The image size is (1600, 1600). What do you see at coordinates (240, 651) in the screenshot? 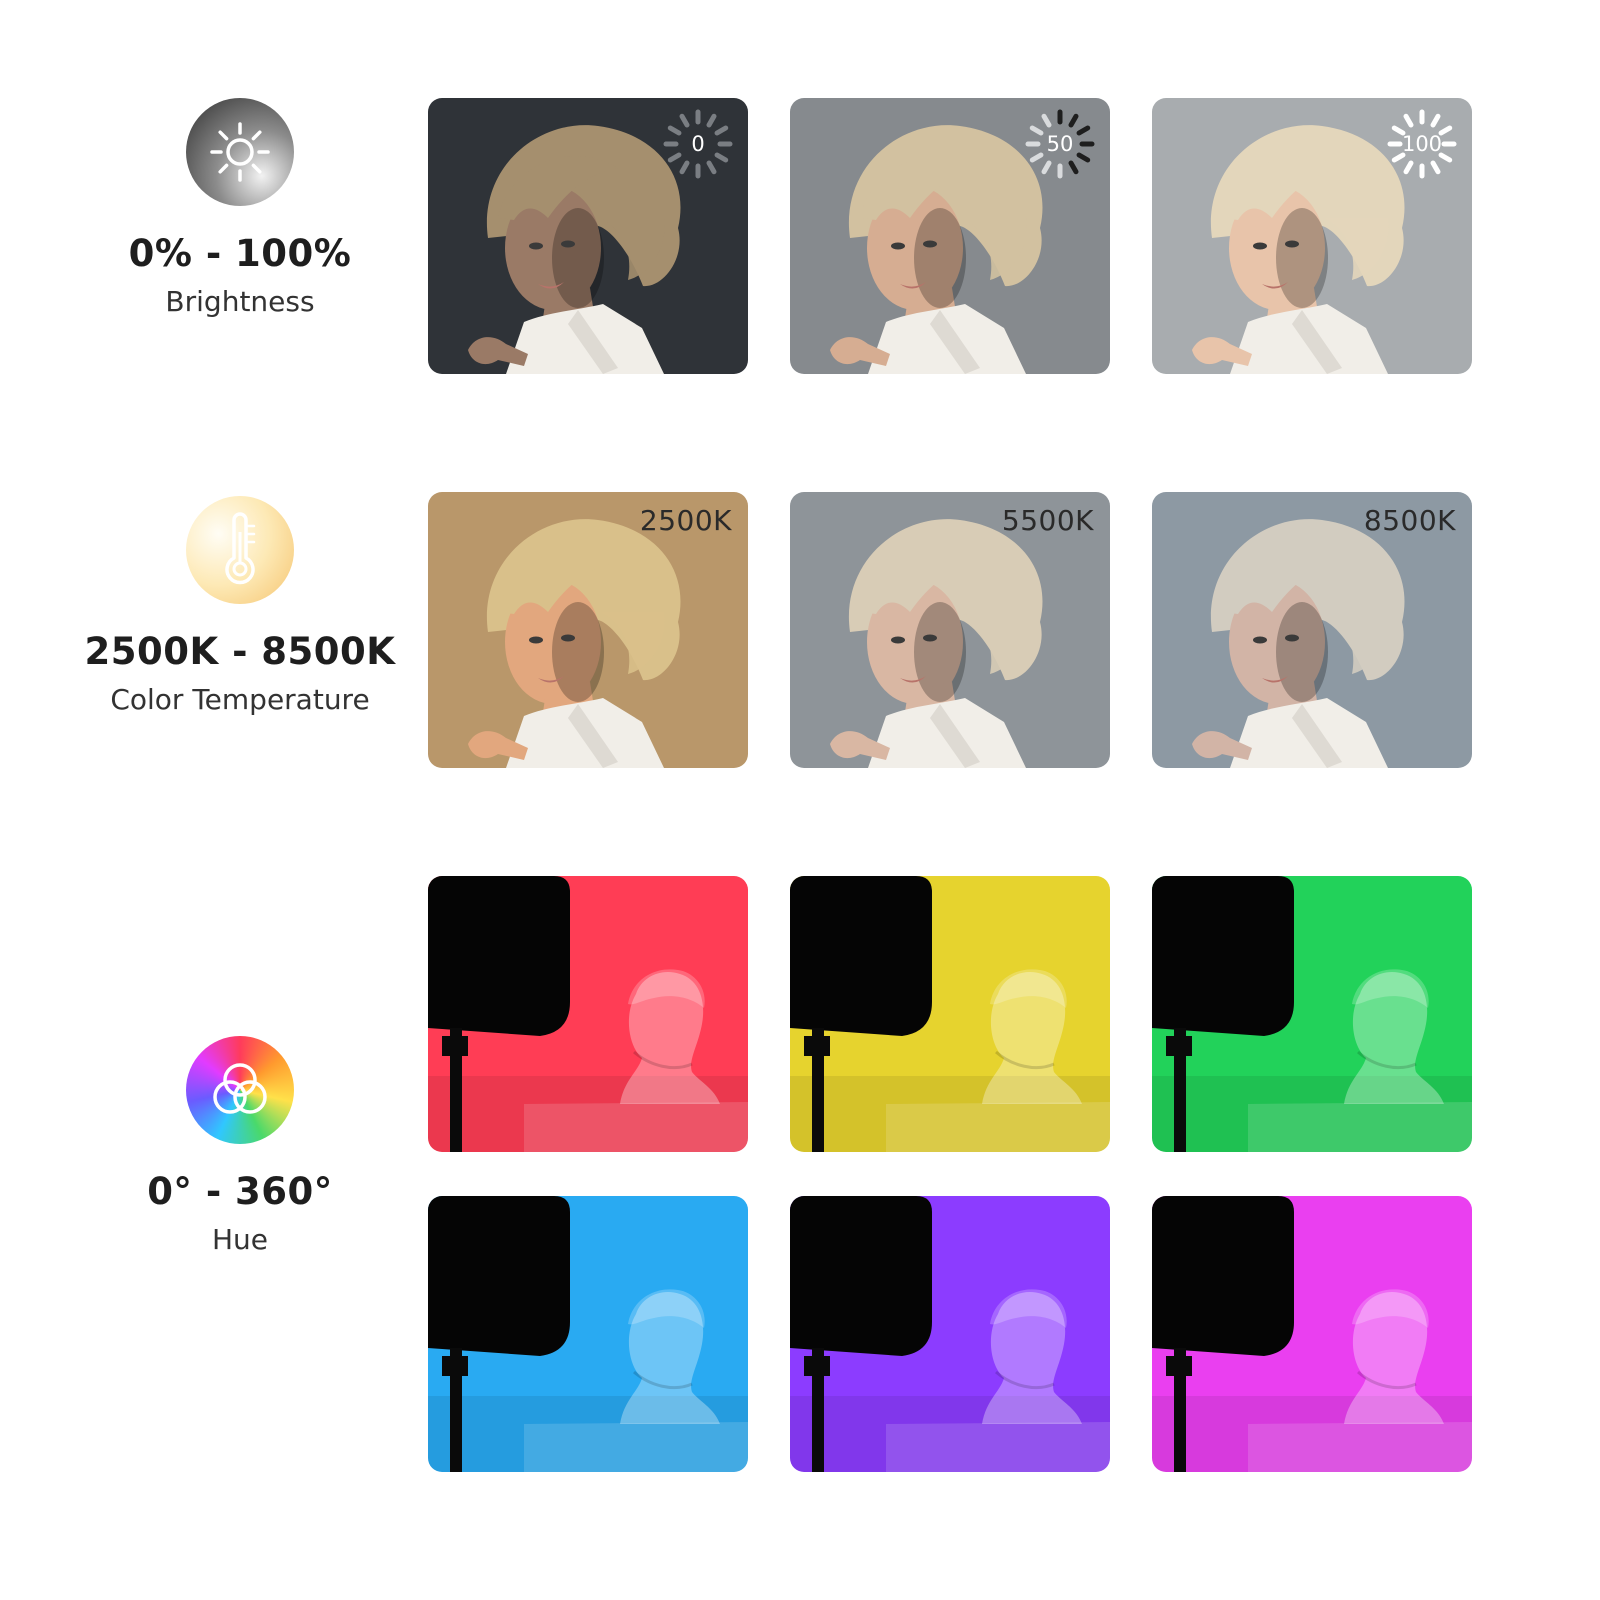
I see `color-temperature-range: 2500K - 8500K` at bounding box center [240, 651].